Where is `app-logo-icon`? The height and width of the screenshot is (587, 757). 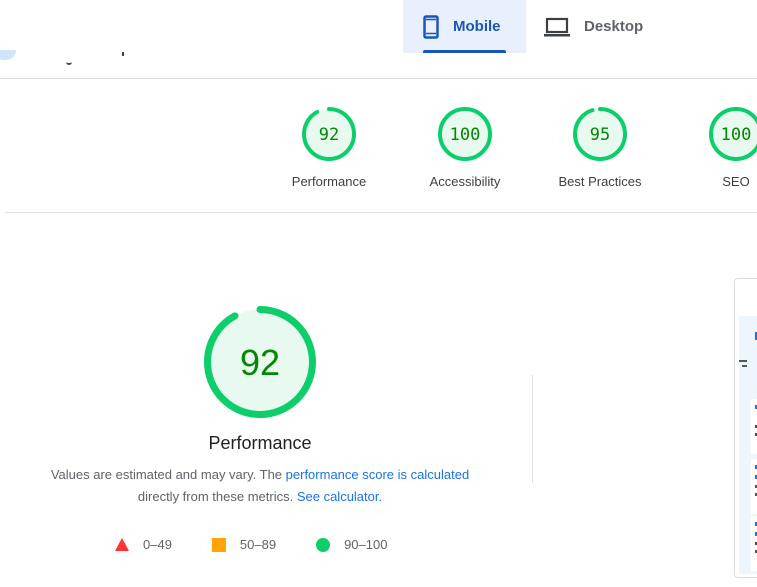
app-logo-icon is located at coordinates (8, 55).